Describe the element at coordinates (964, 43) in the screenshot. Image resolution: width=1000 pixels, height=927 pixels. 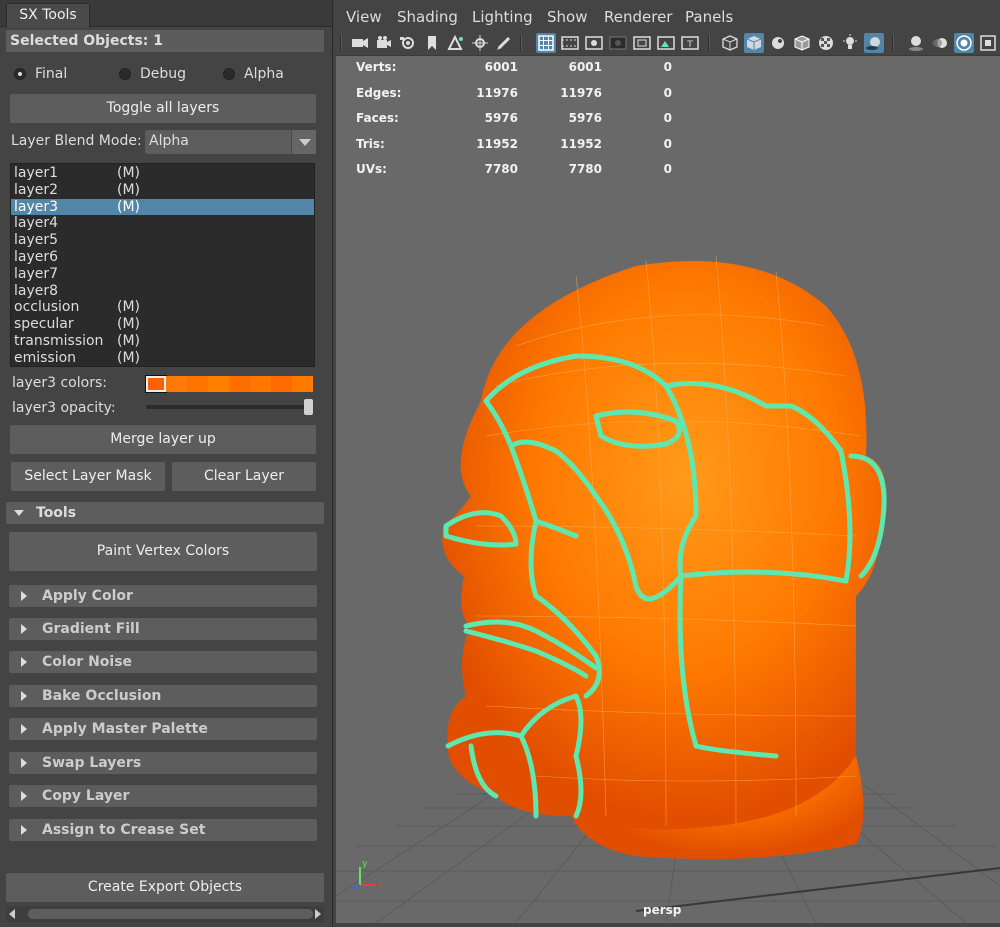
I see `anti-aliasing-icon` at that location.